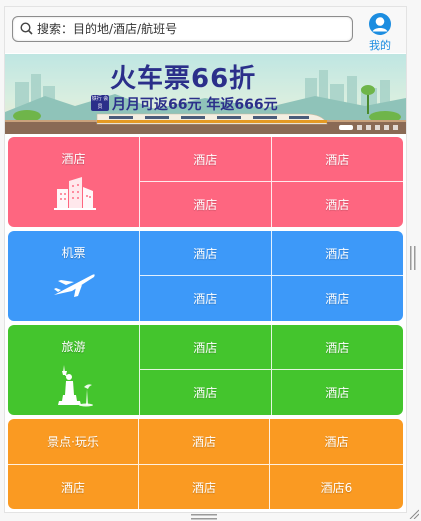 The image size is (421, 521). Describe the element at coordinates (336, 487) in the screenshot. I see `category-cell: 酒店6` at that location.